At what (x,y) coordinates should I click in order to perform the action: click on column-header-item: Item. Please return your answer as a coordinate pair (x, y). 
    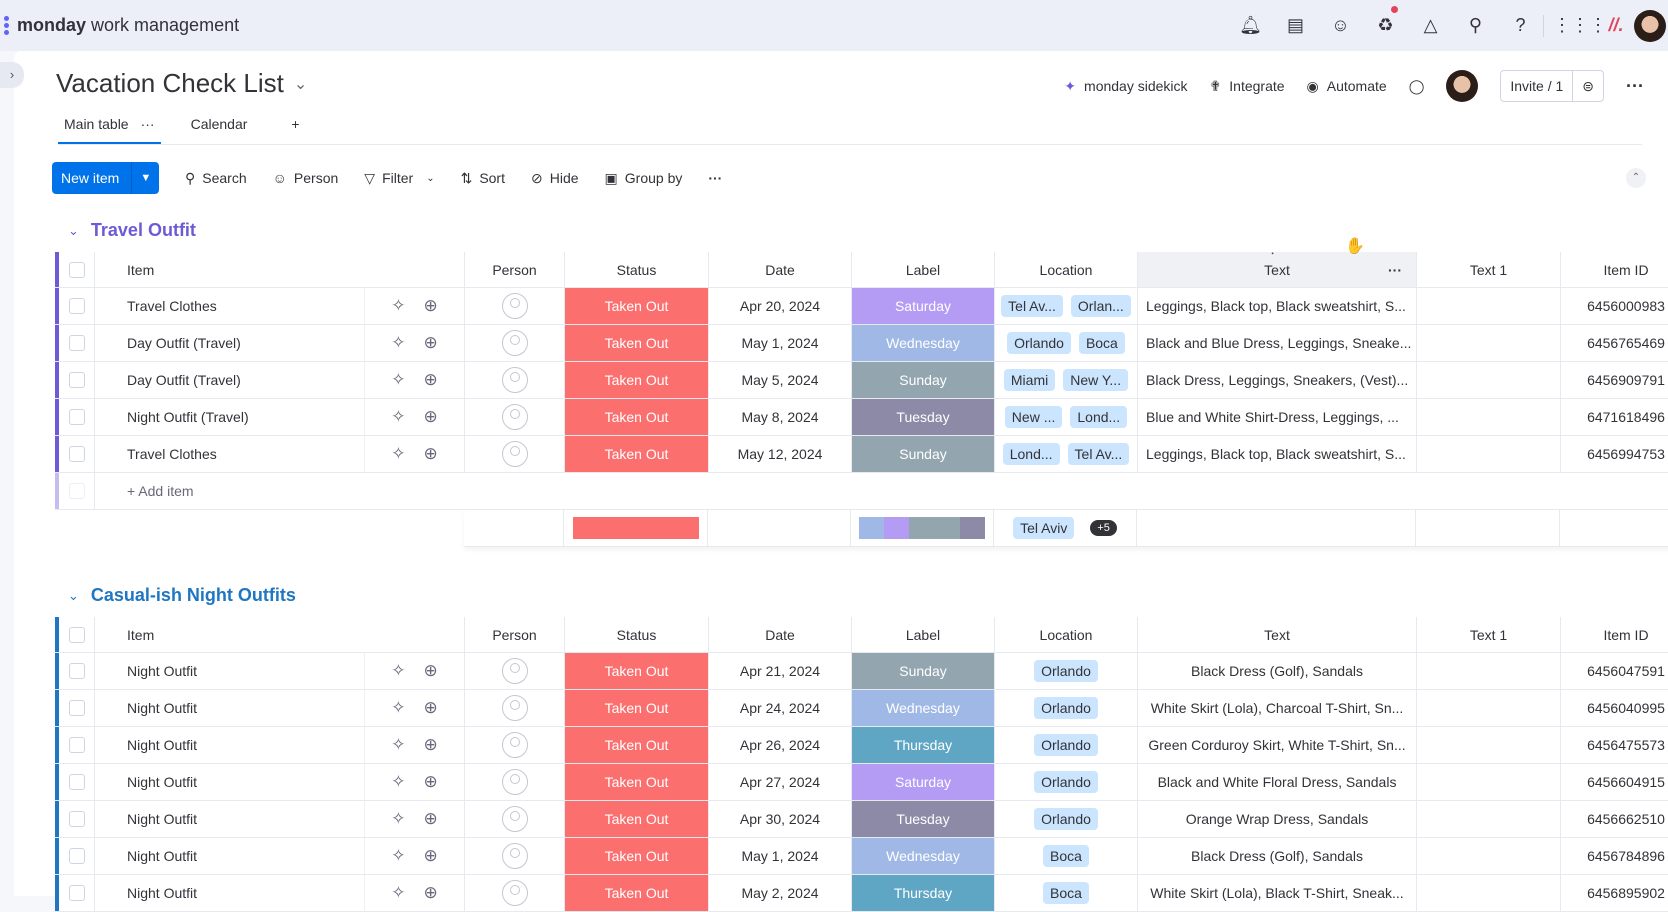
    Looking at the image, I should click on (280, 269).